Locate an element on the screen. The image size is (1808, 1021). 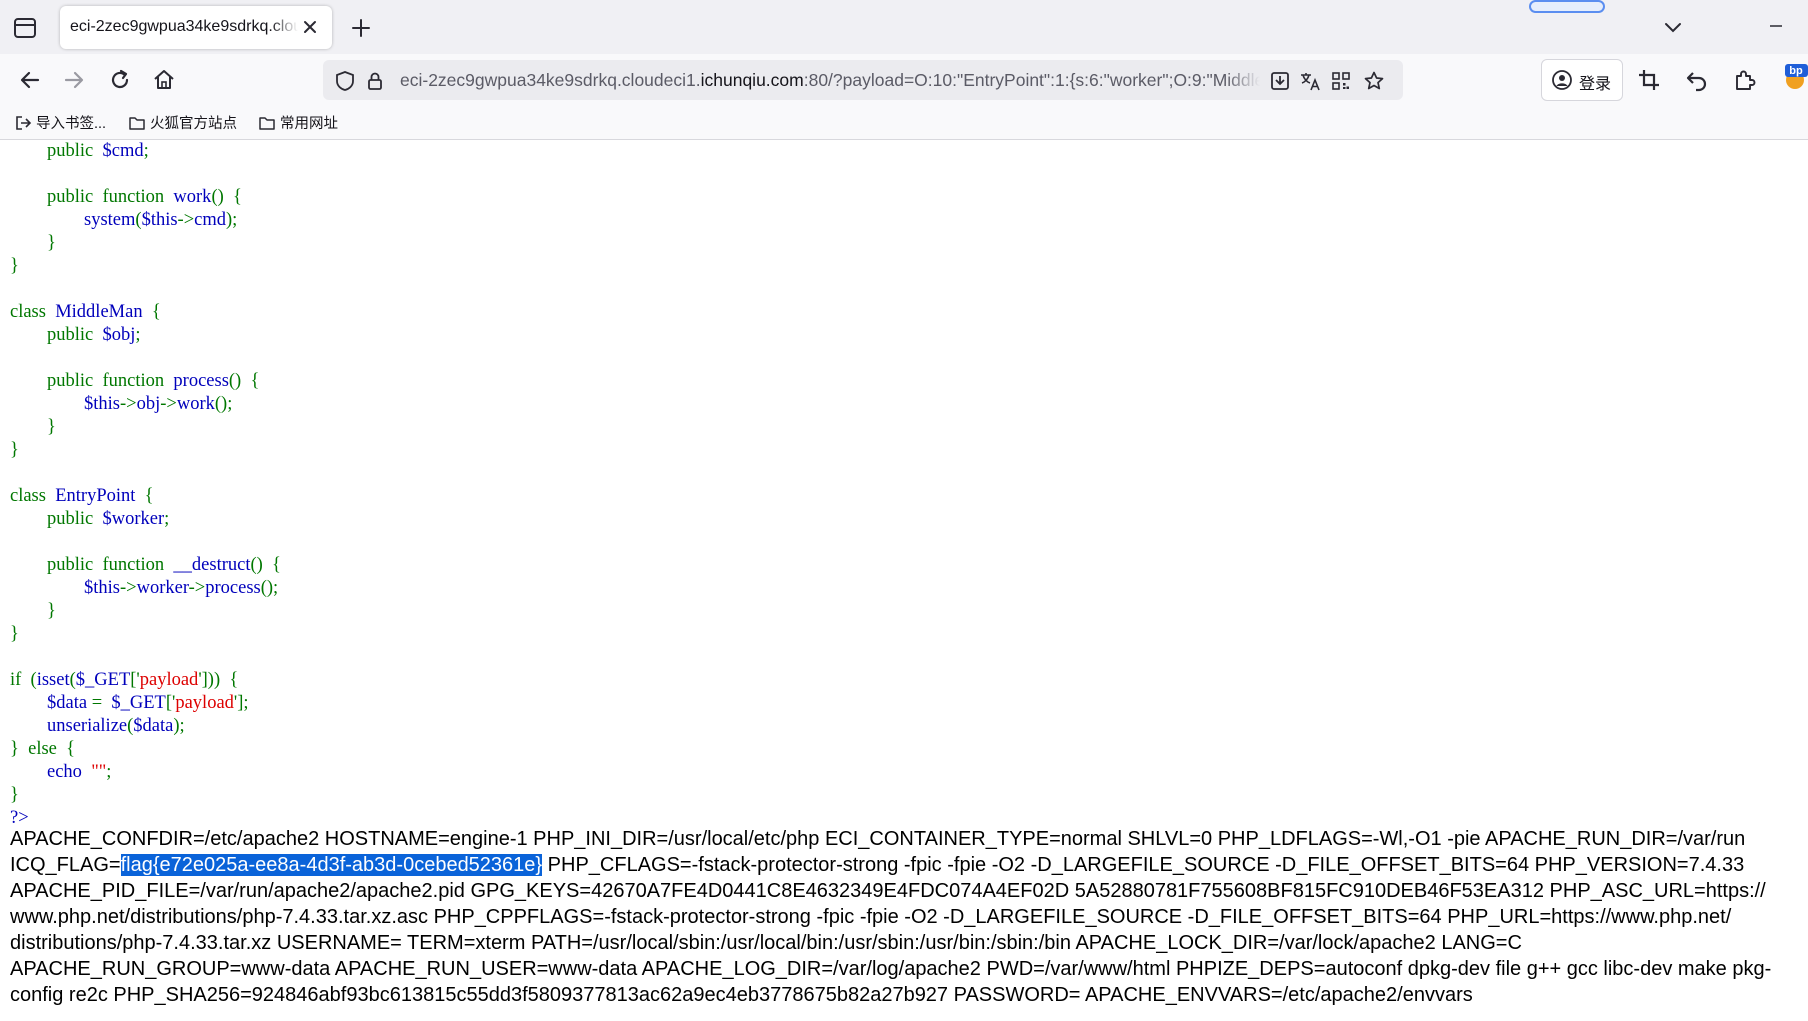
burp-extension-icon: bp is located at coordinates (1795, 77).